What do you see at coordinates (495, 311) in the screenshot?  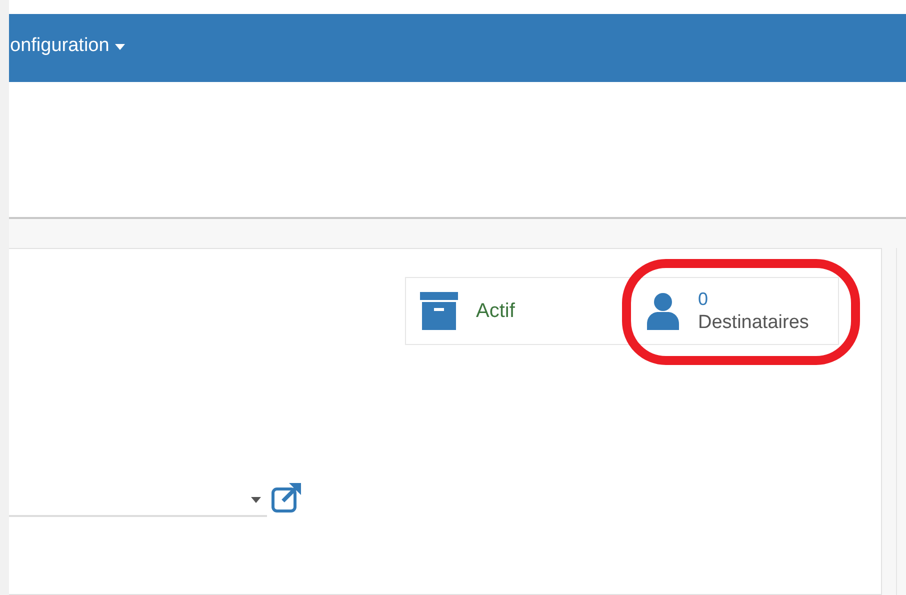 I see `status-label: Actif` at bounding box center [495, 311].